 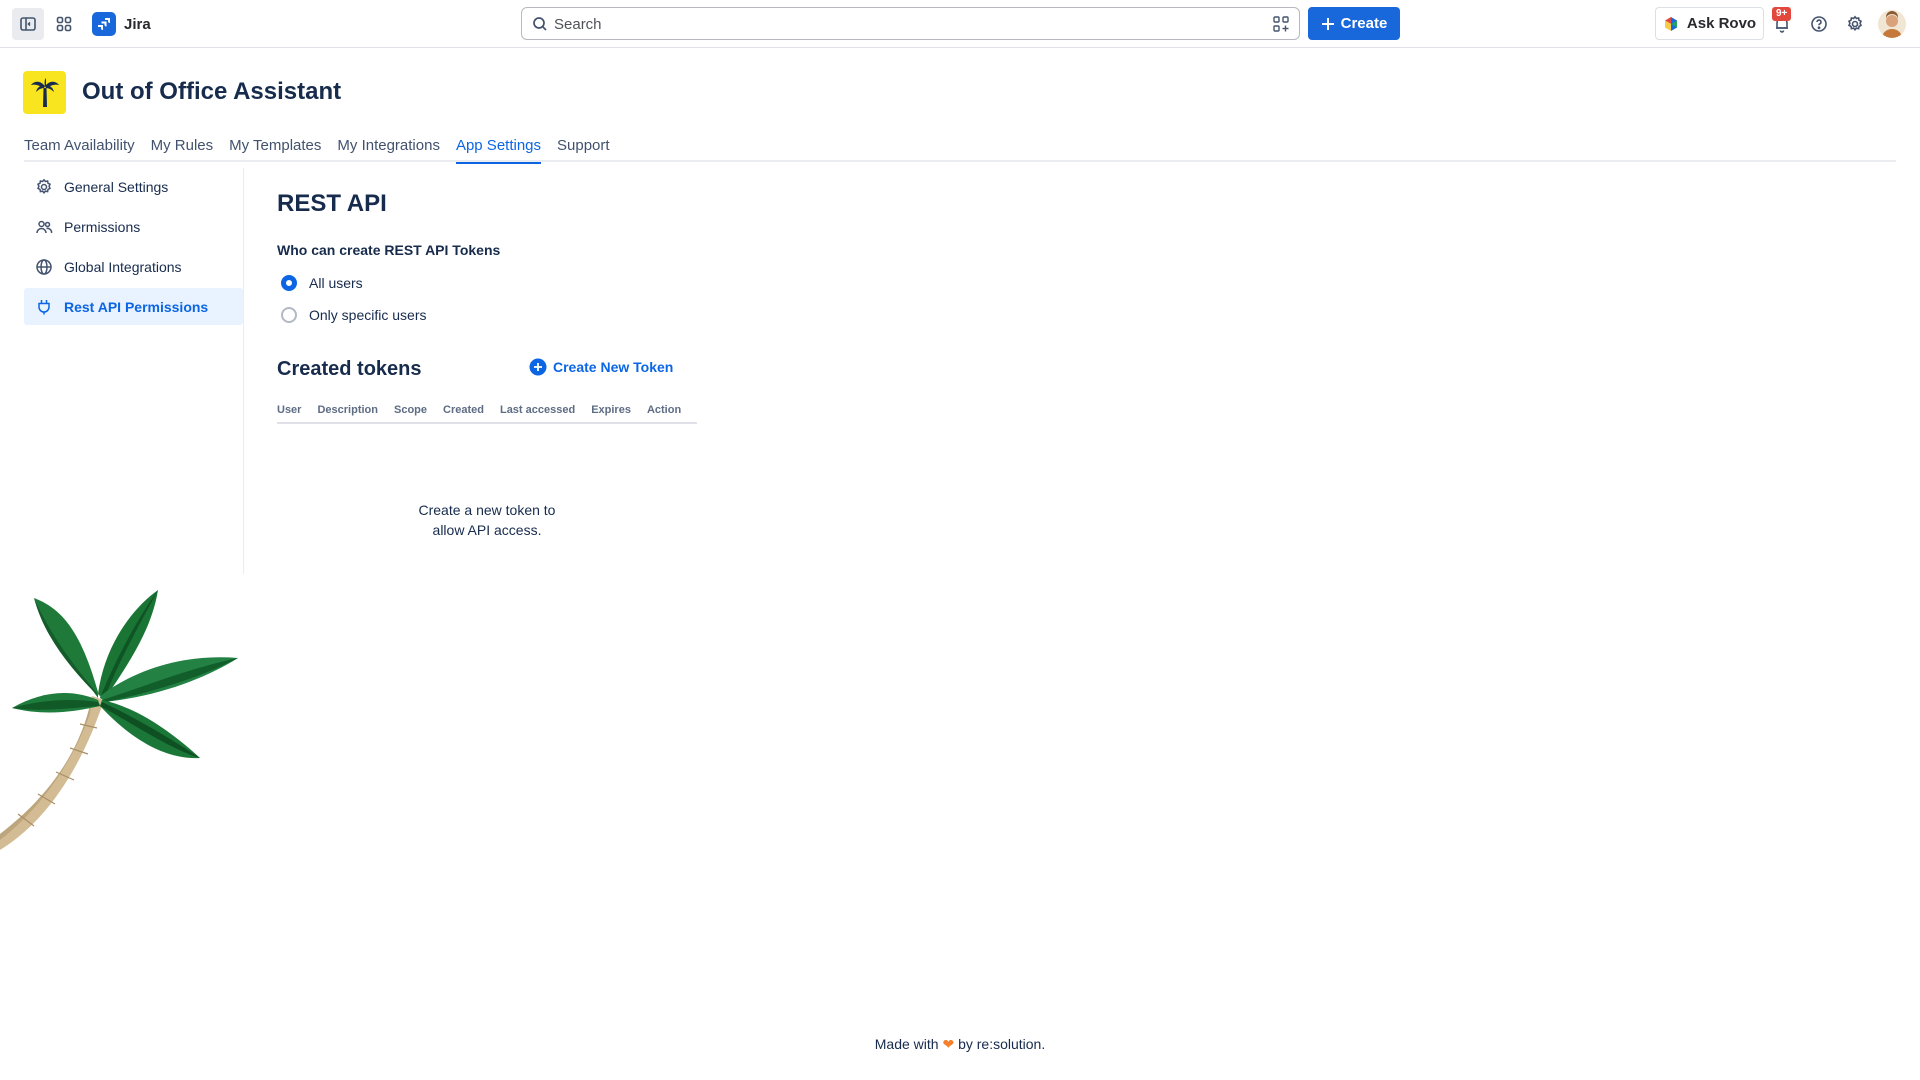 I want to click on column-header-action: Action, so click(x=664, y=410).